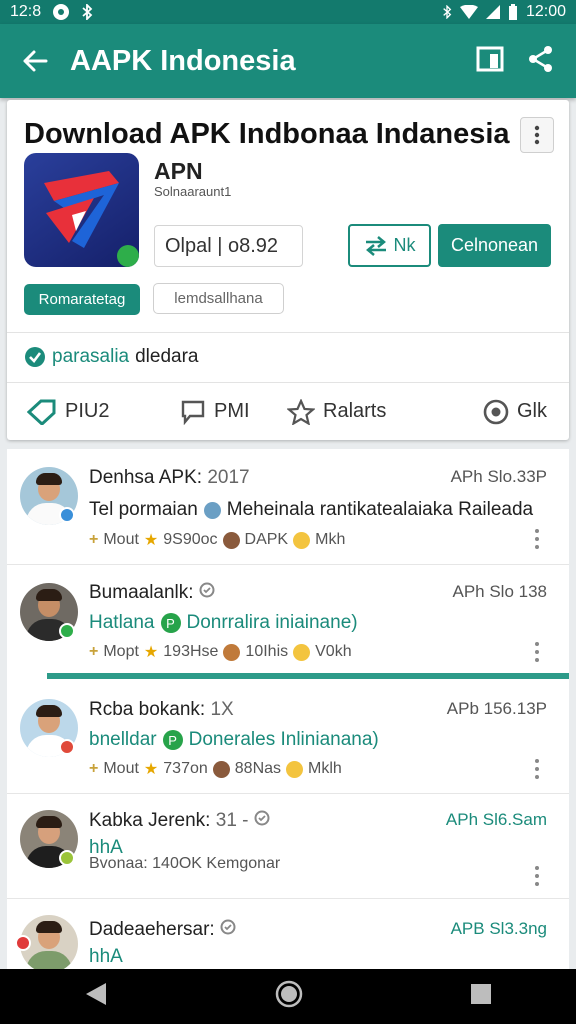 This screenshot has height=1024, width=576. I want to click on secondary-action-label: Nk, so click(404, 245).